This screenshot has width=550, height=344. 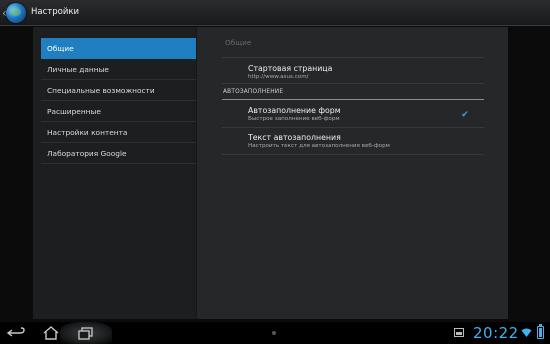 What do you see at coordinates (253, 92) in the screenshot?
I see `autofill-category-label: АВТОЗАПОЛНЕНИЕ` at bounding box center [253, 92].